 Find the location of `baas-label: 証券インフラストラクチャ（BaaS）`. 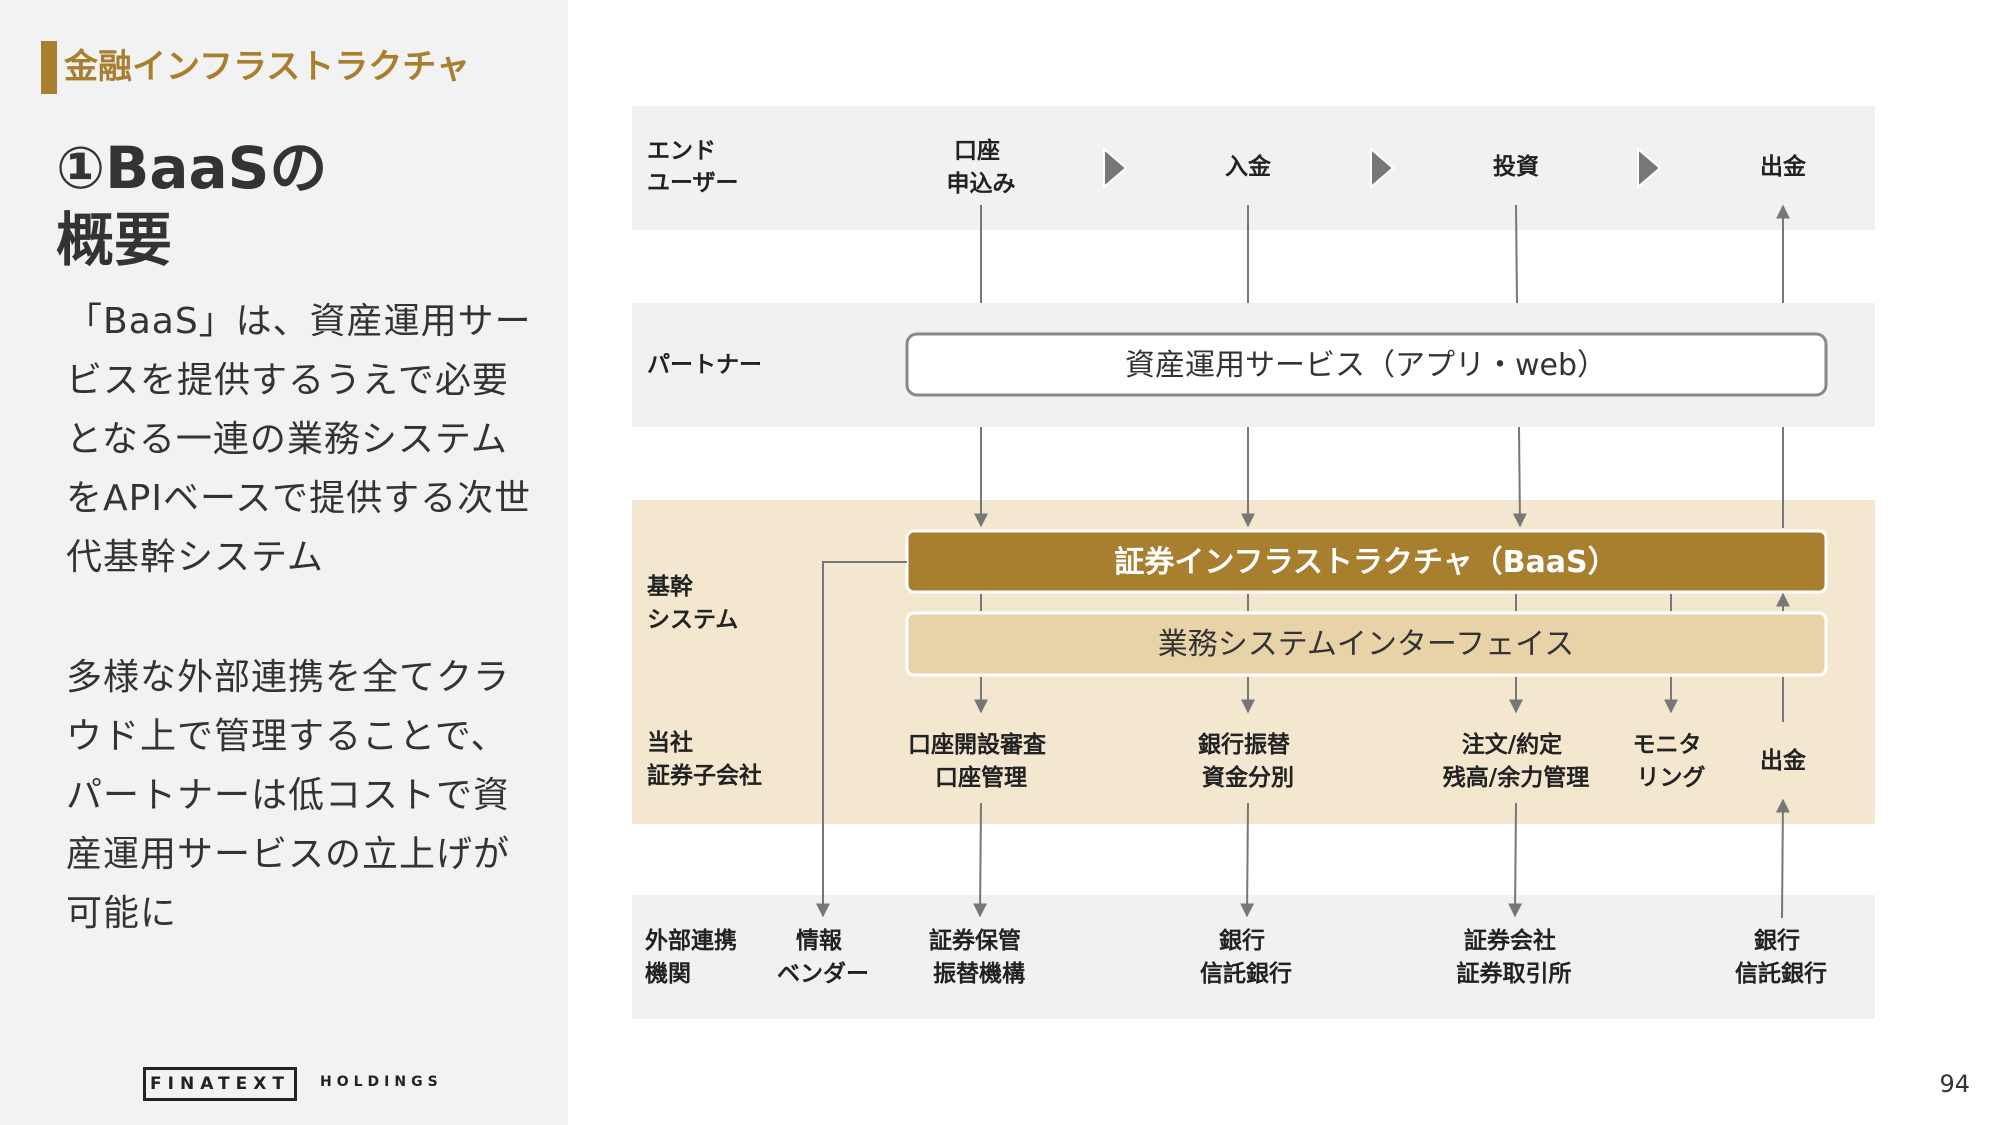

baas-label: 証券インフラストラクチャ（BaaS） is located at coordinates (1365, 562).